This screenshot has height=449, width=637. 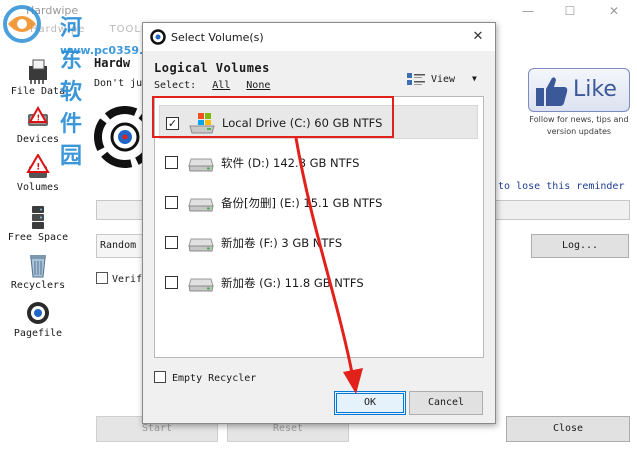 I want to click on watermark-text: 河东软件园, so click(x=72, y=92).